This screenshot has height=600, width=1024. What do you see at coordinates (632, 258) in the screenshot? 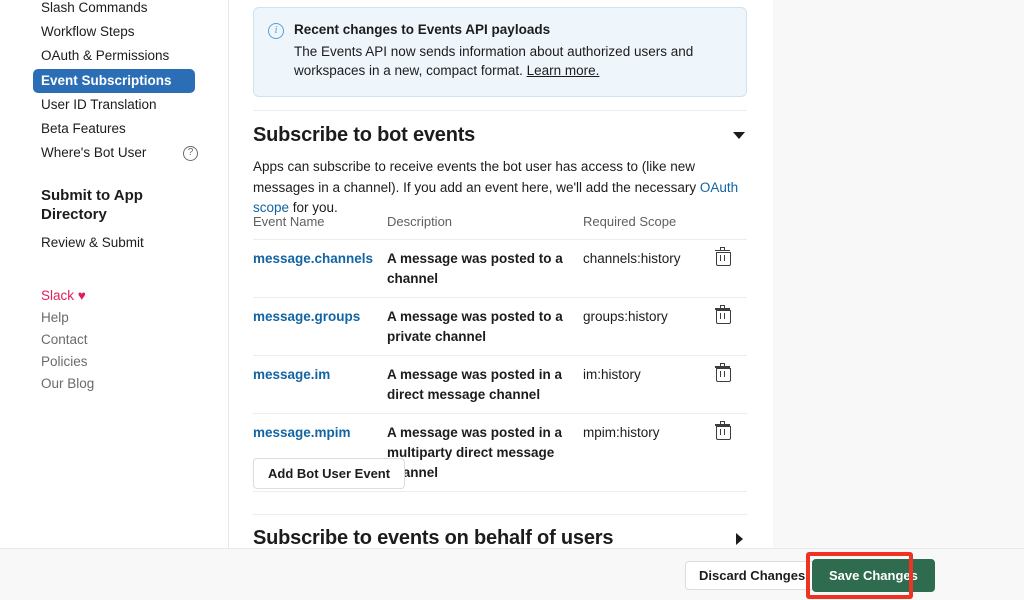
I see `event-required-scope: channels:history` at bounding box center [632, 258].